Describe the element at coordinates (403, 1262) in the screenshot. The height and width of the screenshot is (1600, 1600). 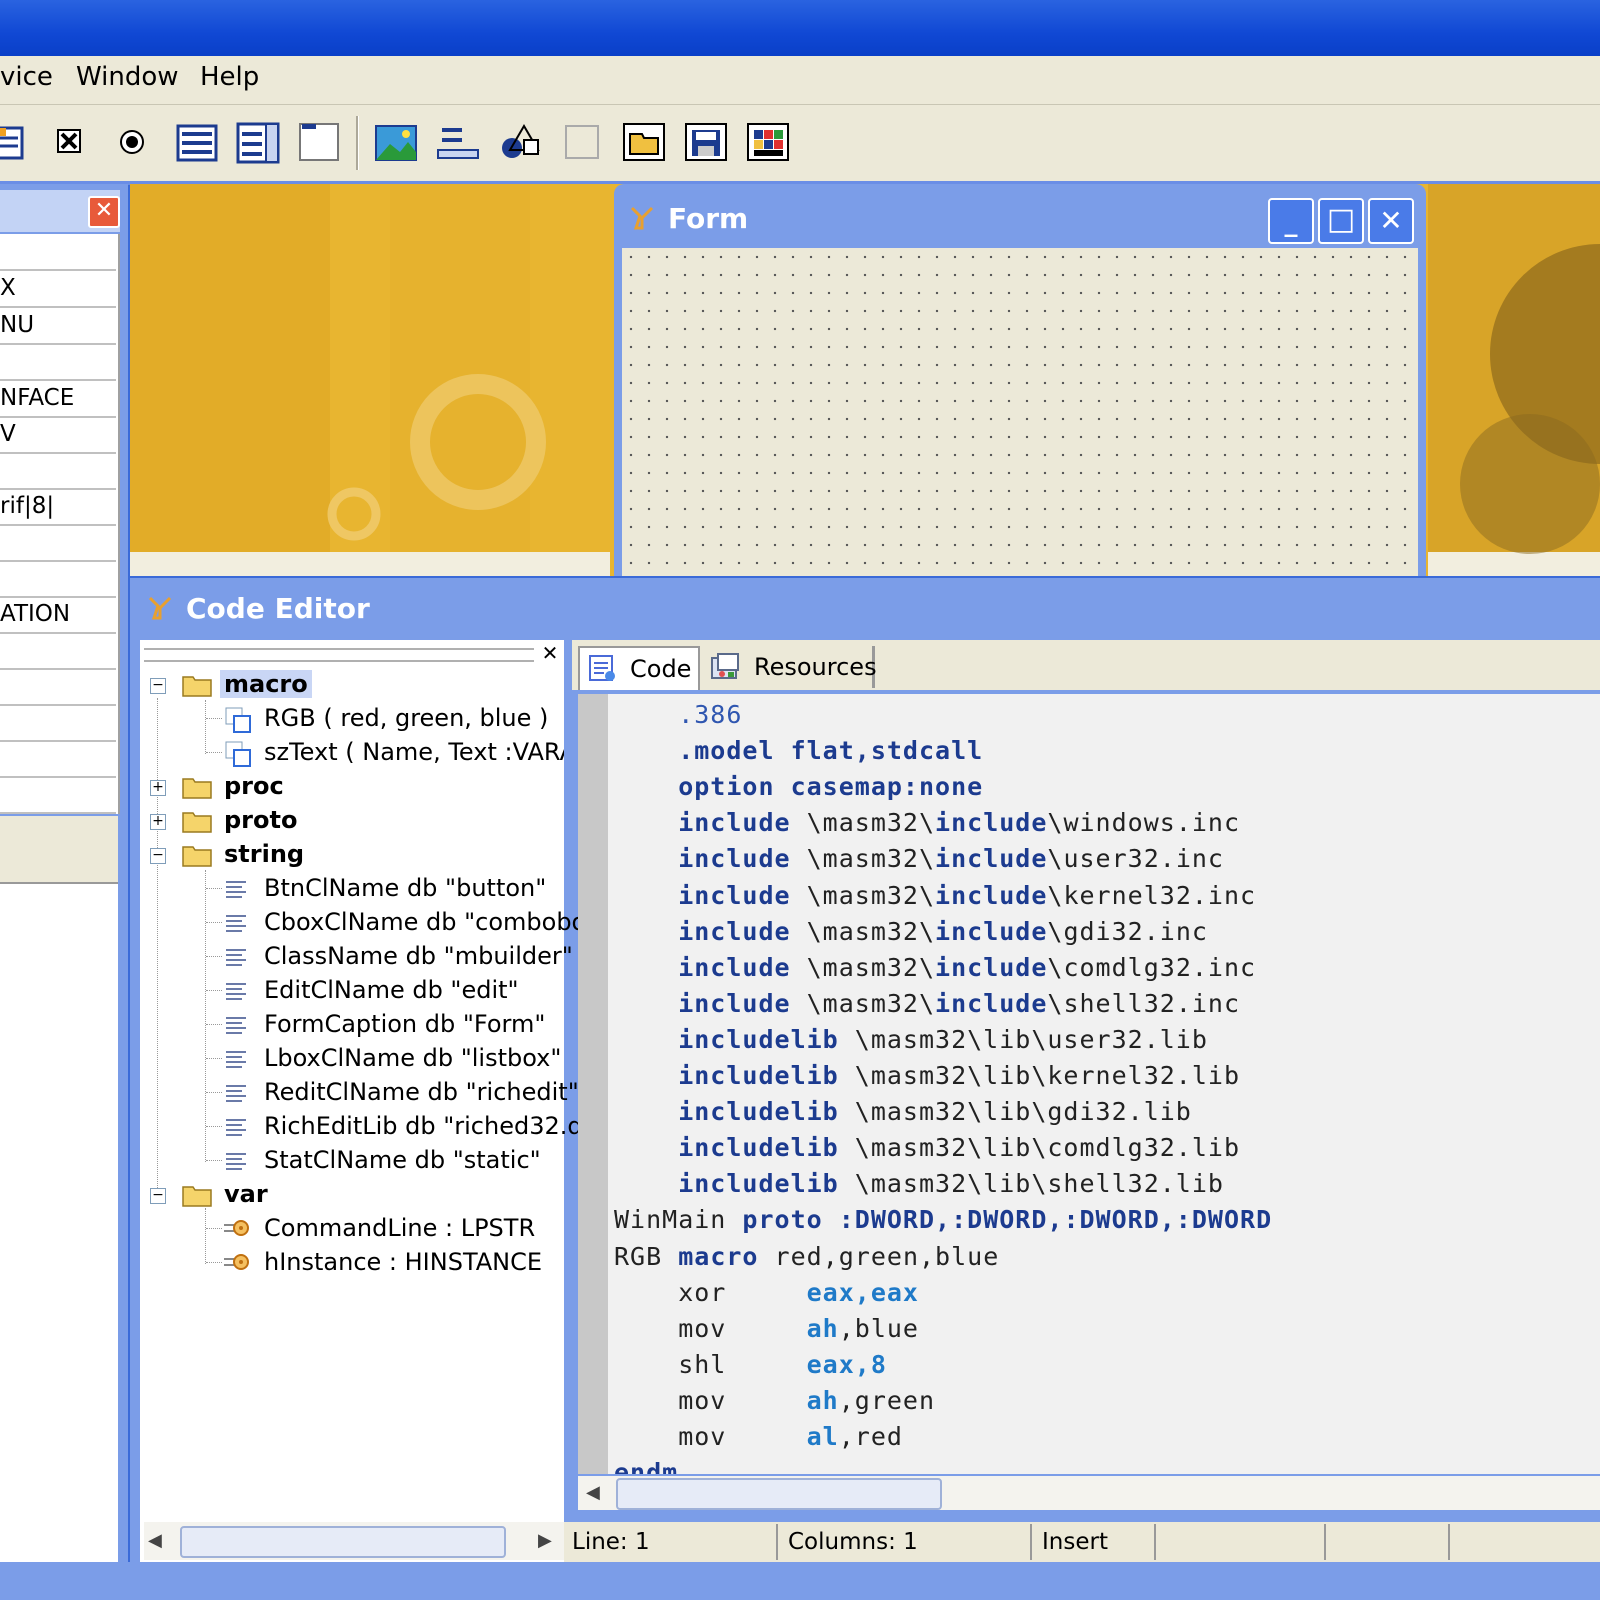
I see `tree-node-hinstance: hInstance : HINSTANCE` at that location.